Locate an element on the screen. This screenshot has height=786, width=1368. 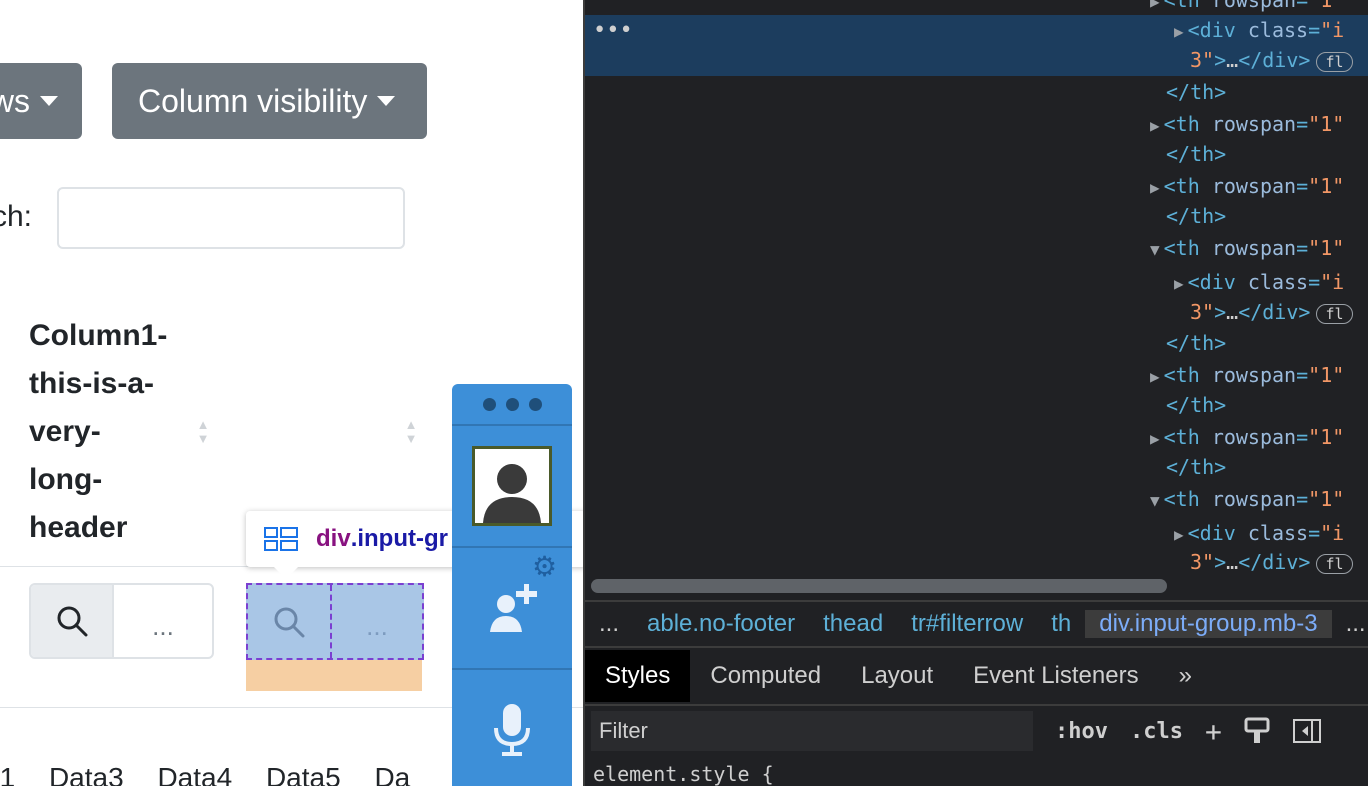
avatar-icon is located at coordinates (512, 486).